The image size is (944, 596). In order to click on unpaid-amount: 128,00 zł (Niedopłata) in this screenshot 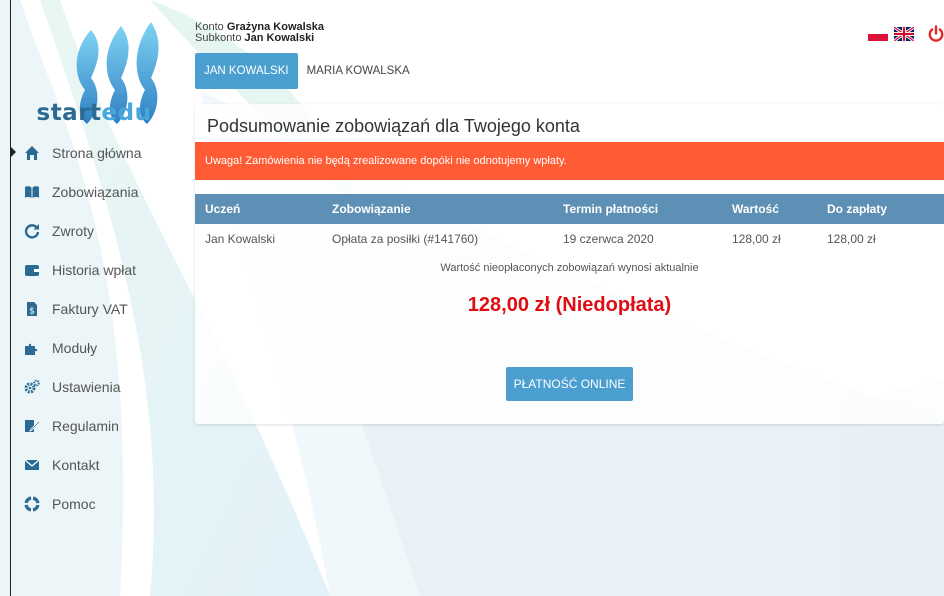, I will do `click(569, 305)`.